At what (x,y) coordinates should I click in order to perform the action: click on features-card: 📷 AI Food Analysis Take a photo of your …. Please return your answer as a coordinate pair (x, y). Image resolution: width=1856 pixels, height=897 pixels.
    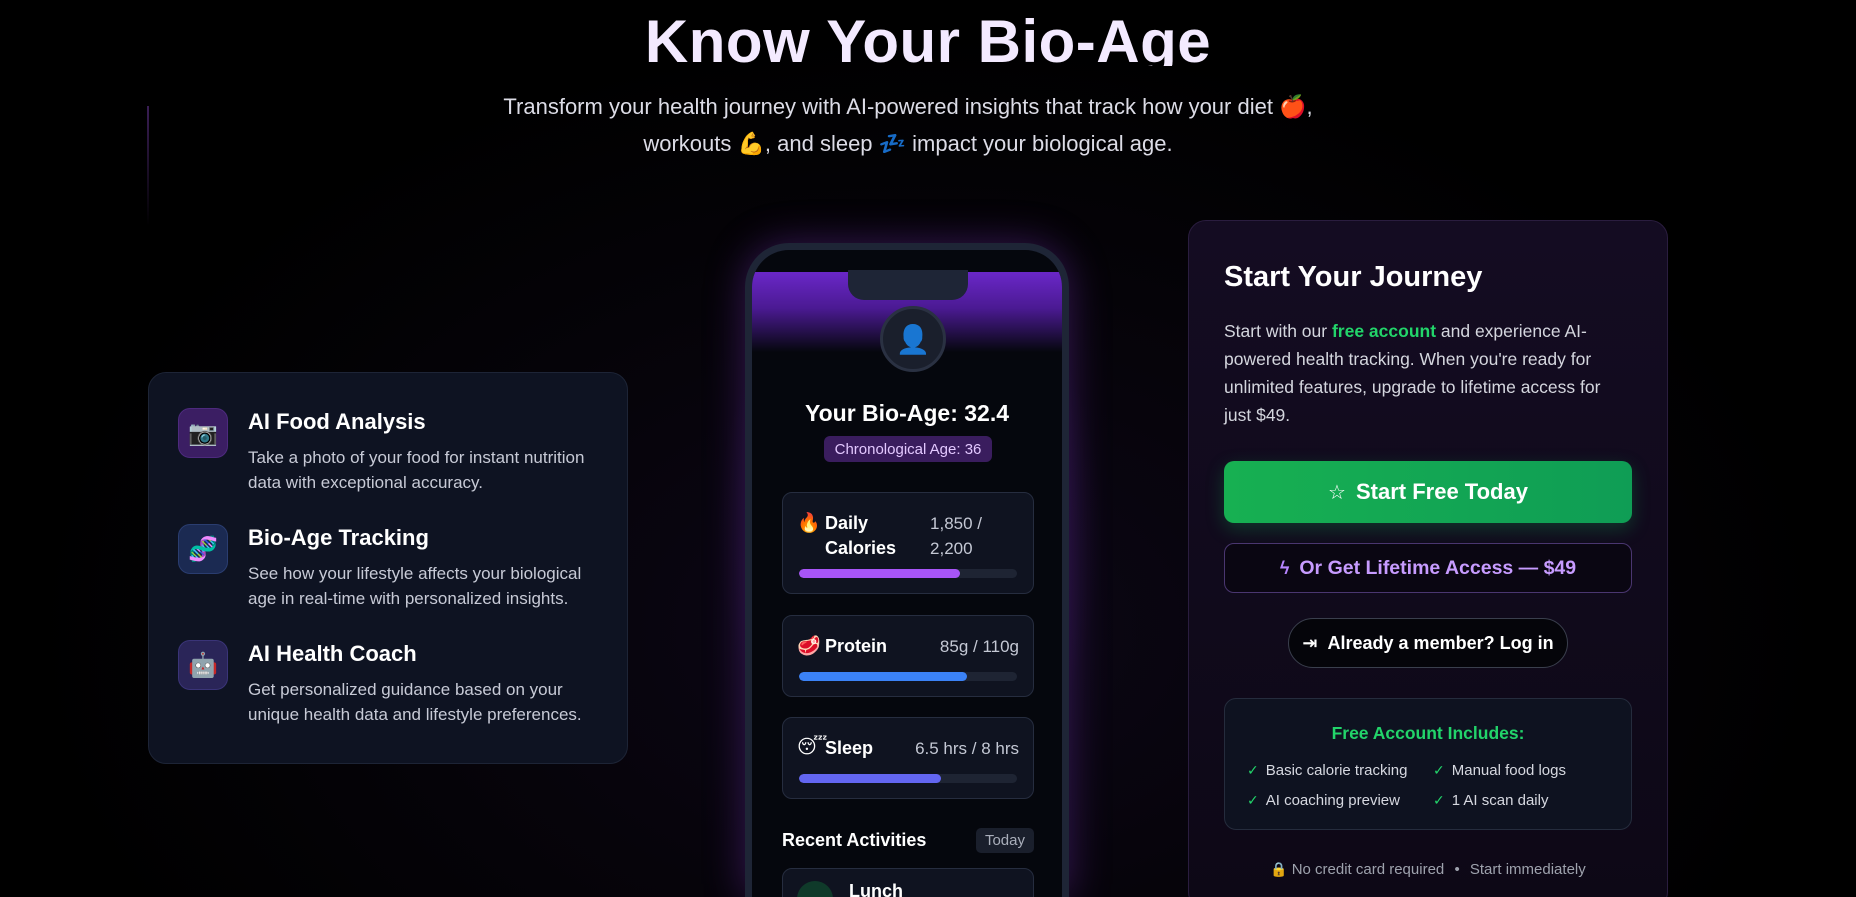
    Looking at the image, I should click on (388, 568).